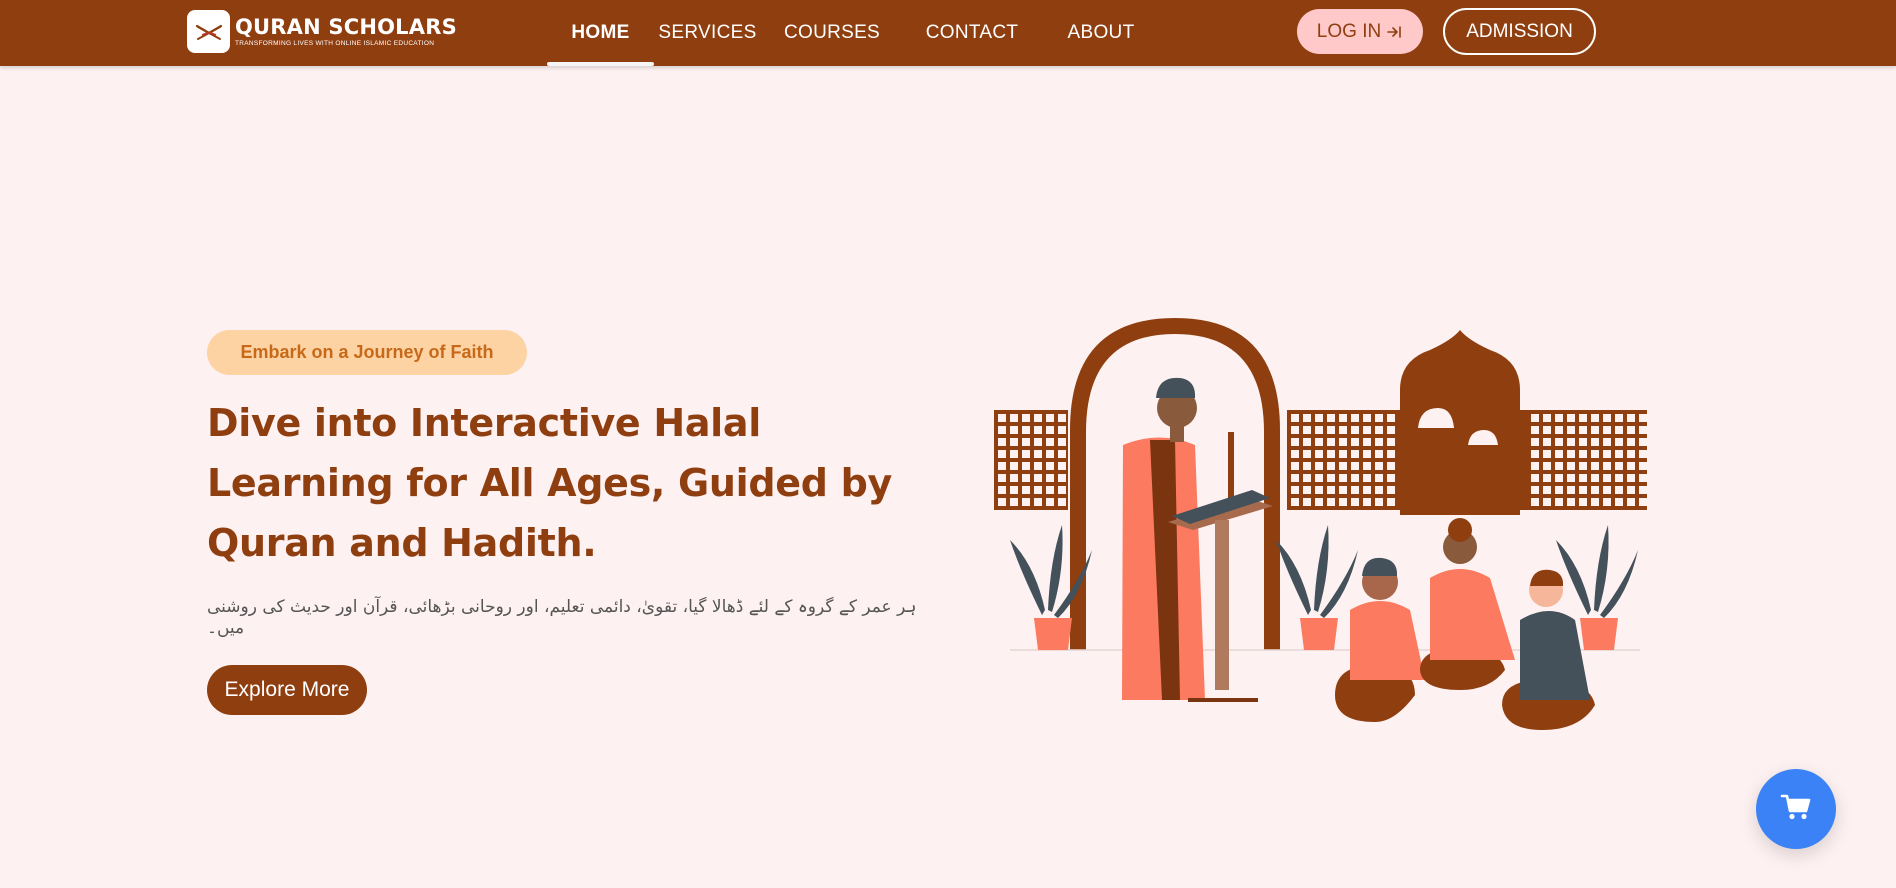 This screenshot has height=888, width=1896. I want to click on login-arrow-icon, so click(1395, 32).